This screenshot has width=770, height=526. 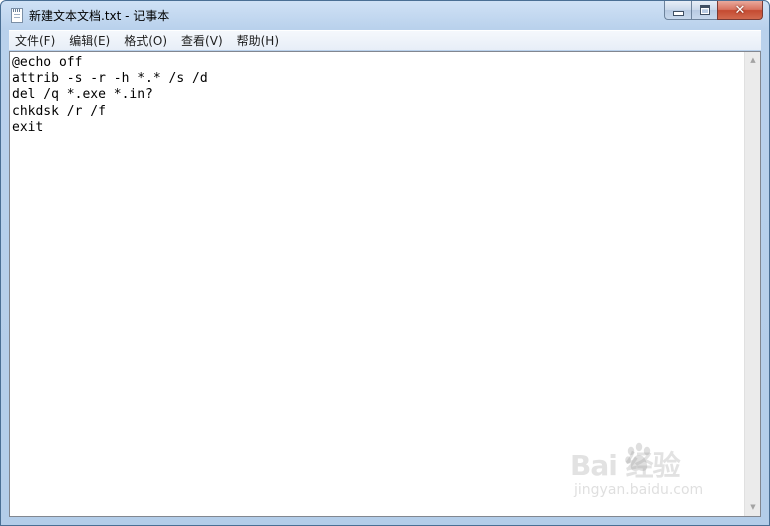 I want to click on maximize-icon, so click(x=704, y=10).